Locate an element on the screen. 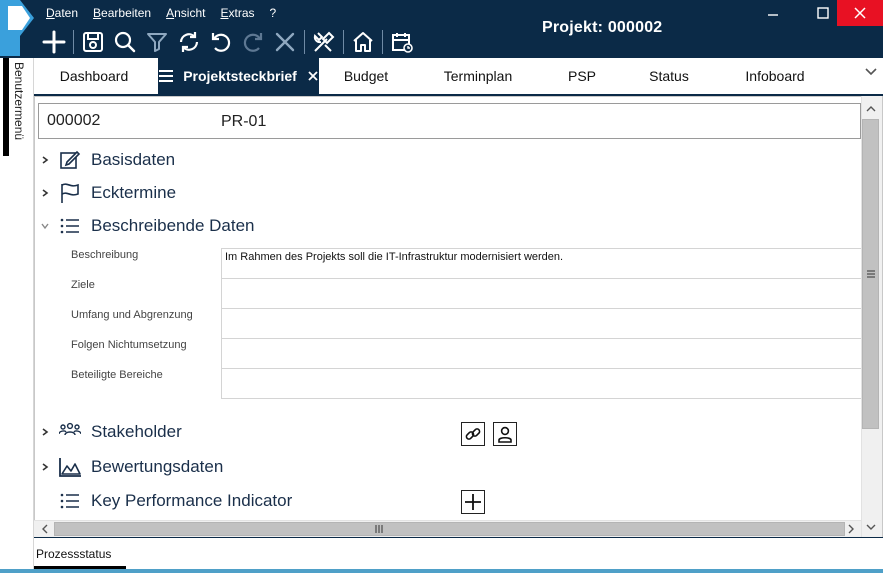 This screenshot has height=573, width=883. link-button is located at coordinates (473, 434).